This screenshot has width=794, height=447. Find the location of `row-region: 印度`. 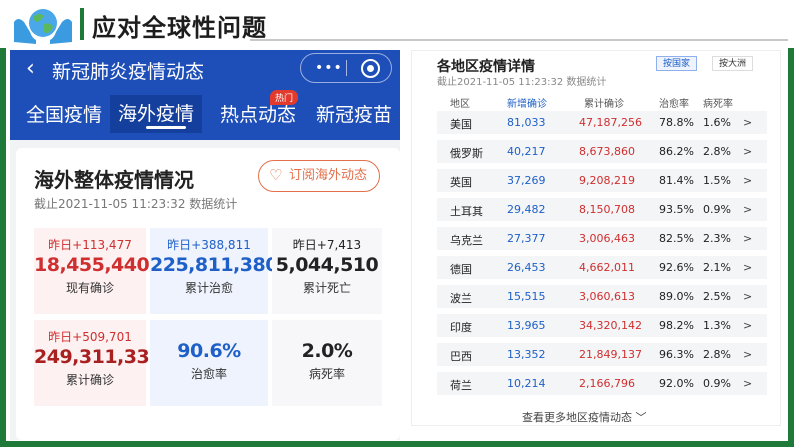

row-region: 印度 is located at coordinates (461, 327).